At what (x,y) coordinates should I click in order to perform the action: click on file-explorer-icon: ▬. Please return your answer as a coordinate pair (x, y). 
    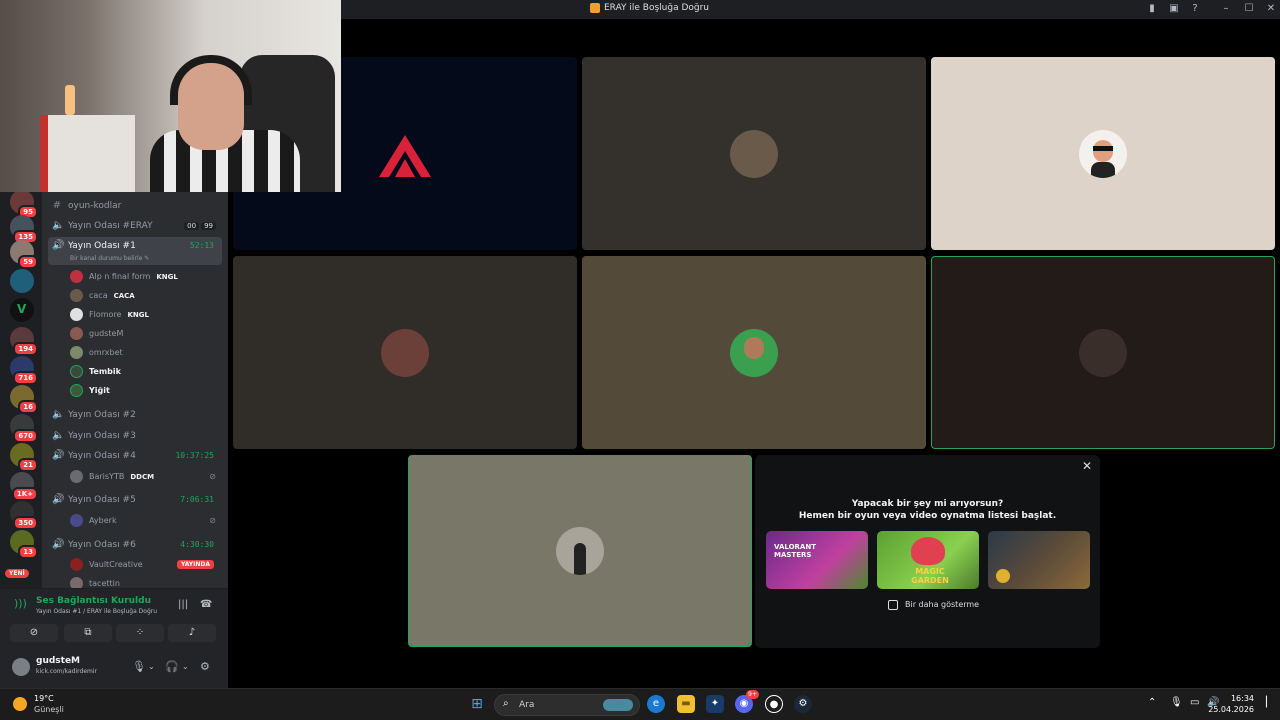
    Looking at the image, I should click on (686, 704).